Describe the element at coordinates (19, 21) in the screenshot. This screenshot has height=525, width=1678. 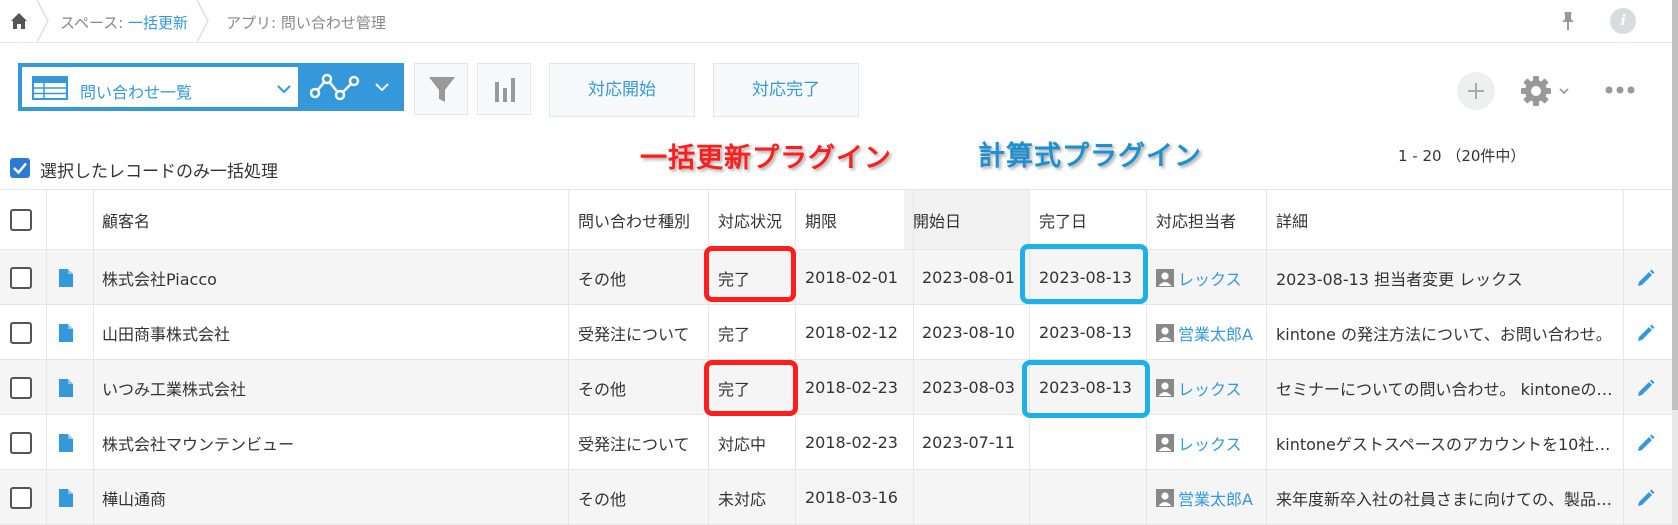
I see `home-icon` at that location.